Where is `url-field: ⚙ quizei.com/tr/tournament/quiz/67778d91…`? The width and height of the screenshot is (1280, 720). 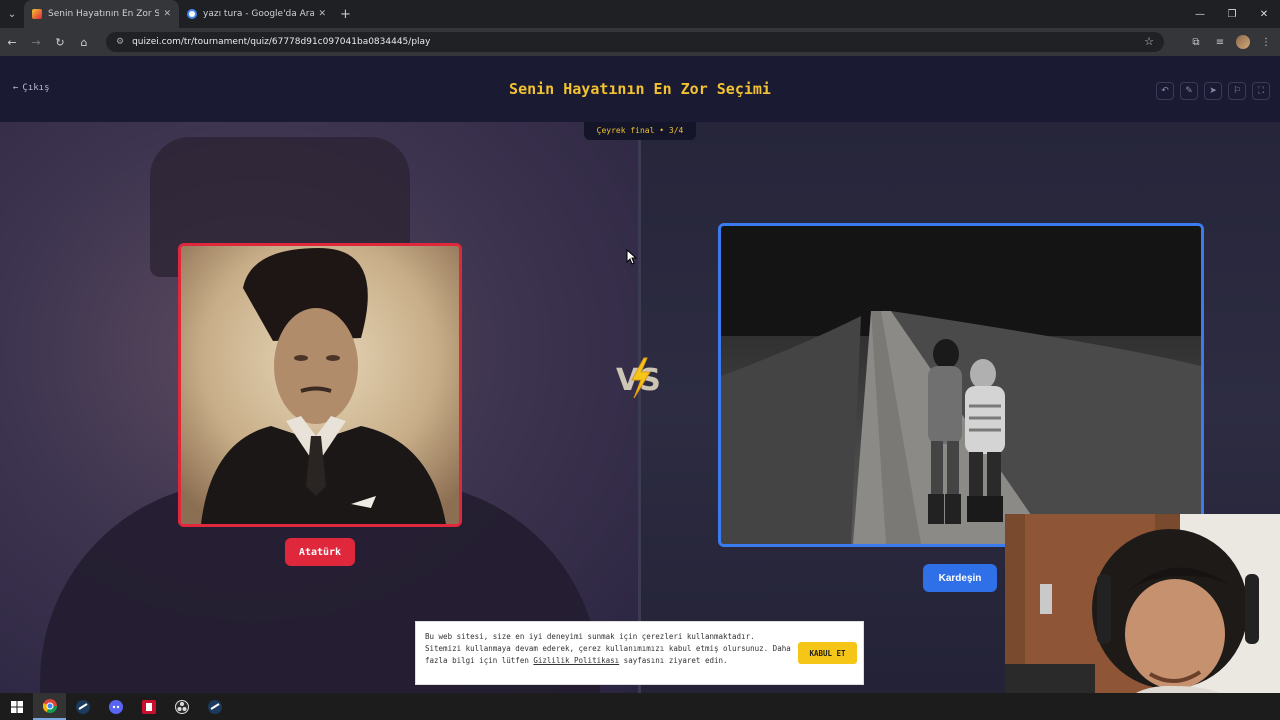 url-field: ⚙ quizei.com/tr/tournament/quiz/67778d91… is located at coordinates (635, 42).